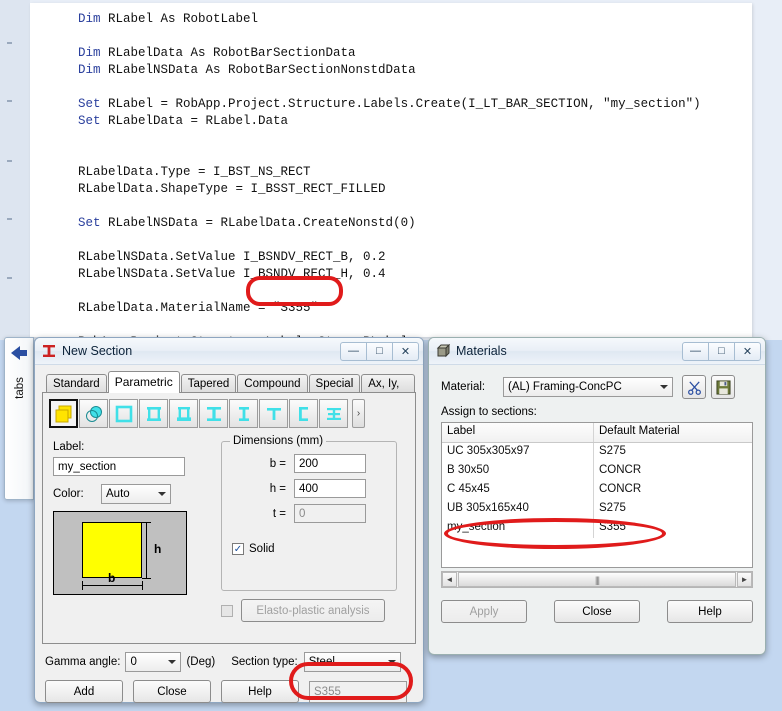 The image size is (782, 711). Describe the element at coordinates (112, 578) in the screenshot. I see `preview-b-label: b` at that location.